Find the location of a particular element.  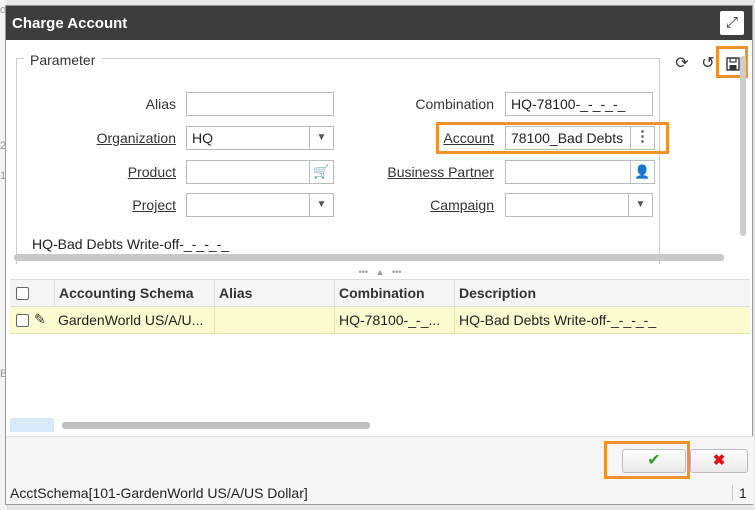

alias-label: Alias is located at coordinates (160, 104).